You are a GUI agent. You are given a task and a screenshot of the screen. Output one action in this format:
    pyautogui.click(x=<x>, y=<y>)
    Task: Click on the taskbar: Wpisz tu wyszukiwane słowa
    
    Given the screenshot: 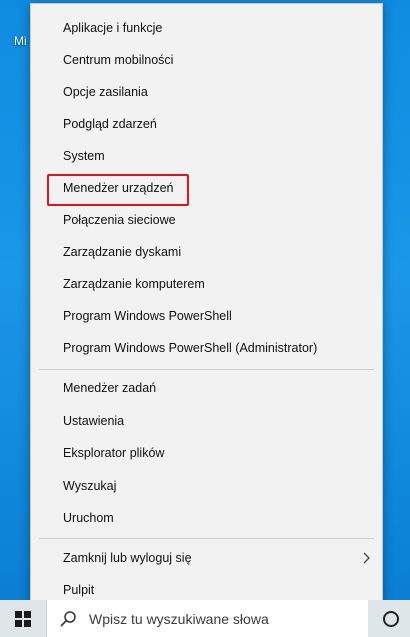 What is the action you would take?
    pyautogui.click(x=205, y=618)
    